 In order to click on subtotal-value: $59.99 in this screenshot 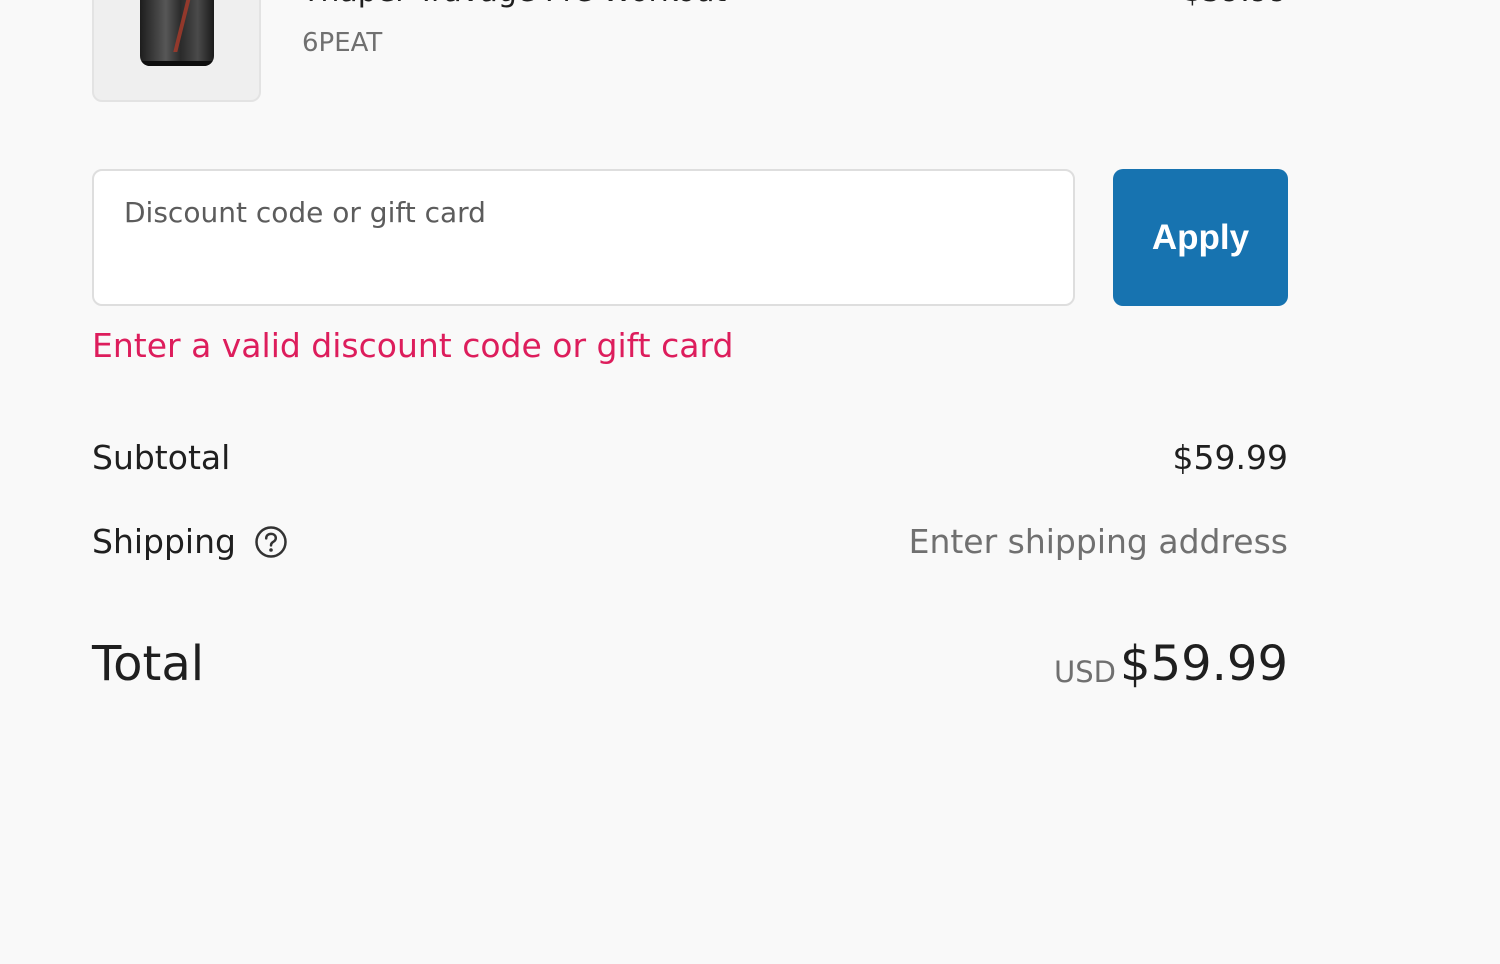, I will do `click(1230, 457)`.